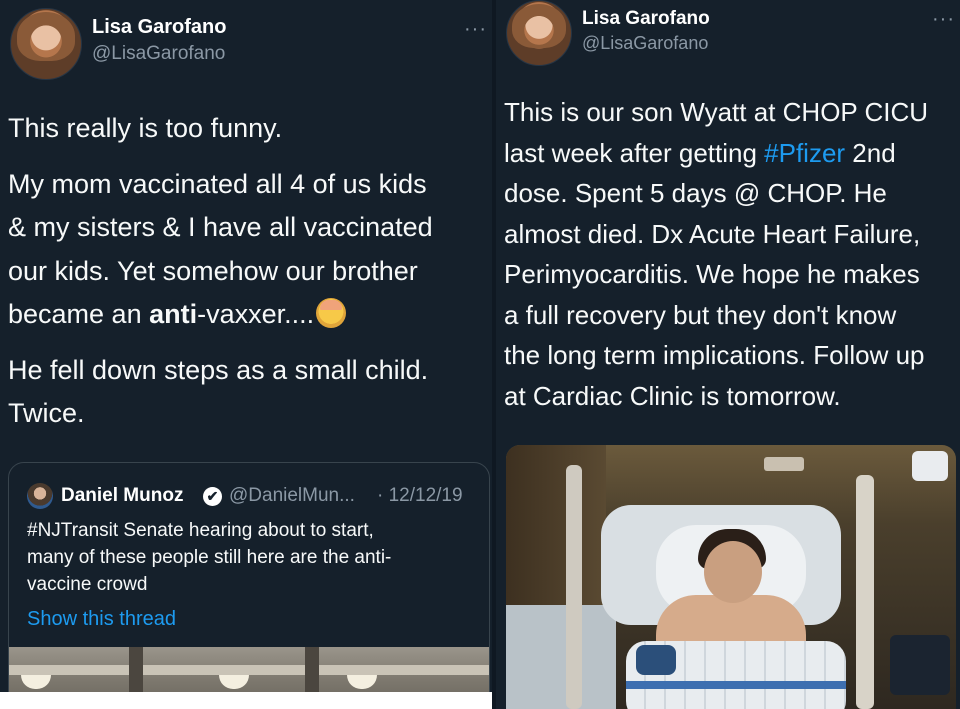 This screenshot has width=960, height=709. I want to click on tweet-text-line: almost died. Dx Acute Heart Failure,, so click(712, 234).